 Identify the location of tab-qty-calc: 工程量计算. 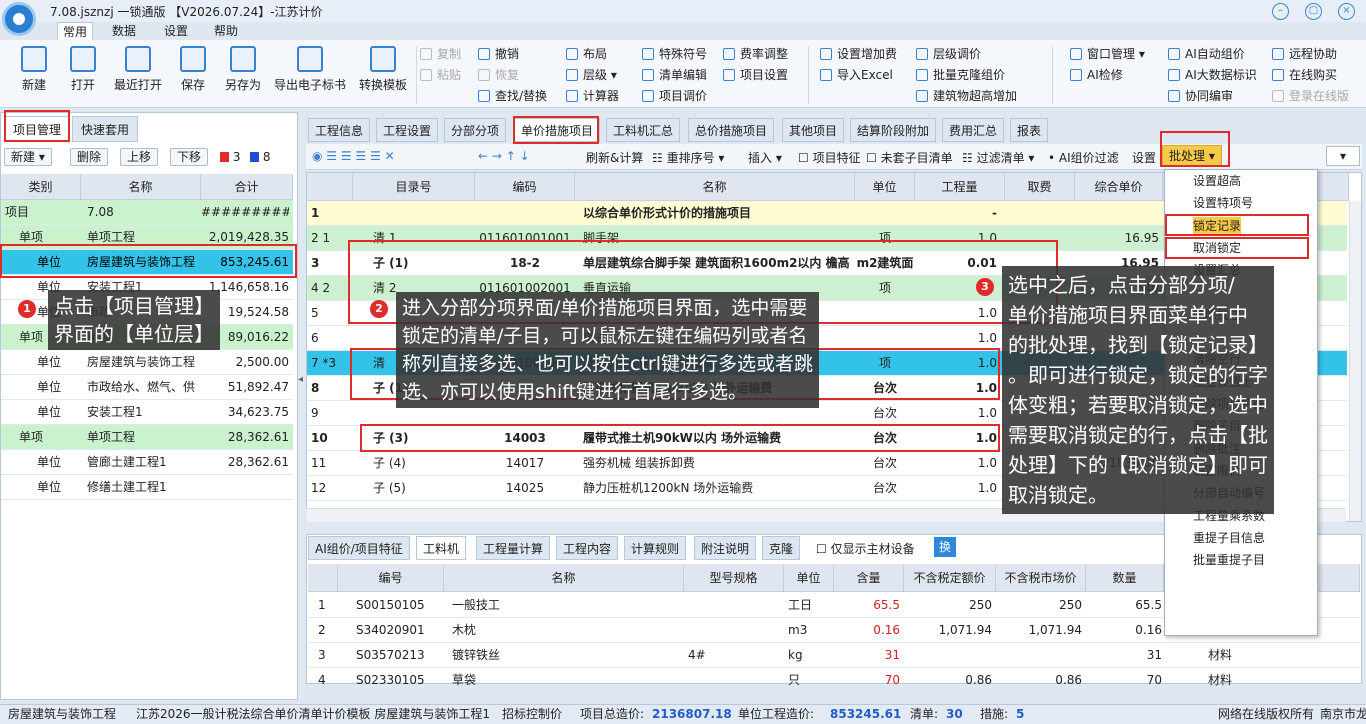
(513, 548).